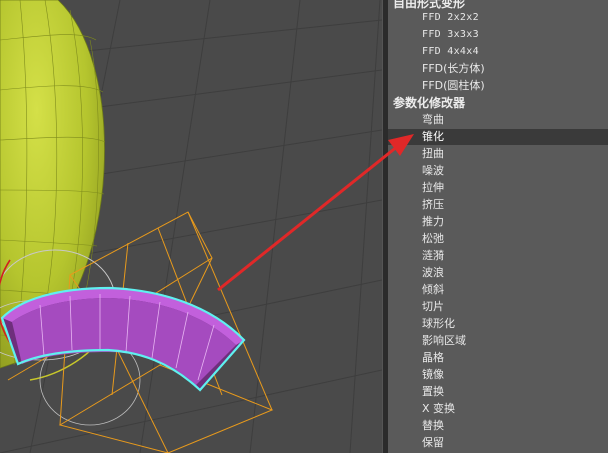  I want to click on menu-item-relax: 松弛, so click(498, 239).